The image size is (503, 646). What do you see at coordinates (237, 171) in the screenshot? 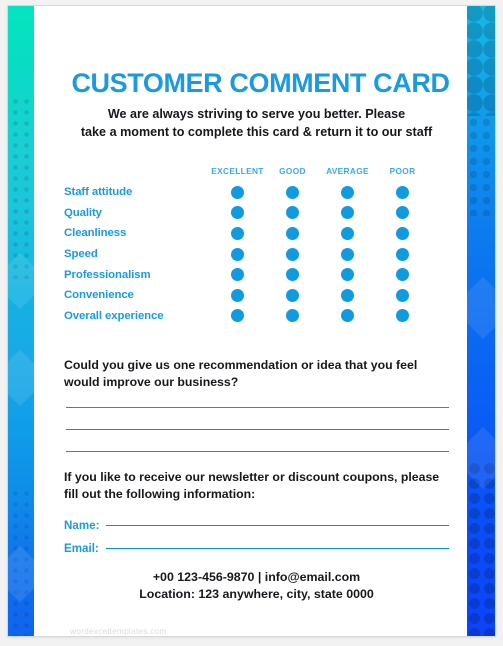
I see `rating-column-excellent: EXCELLENT` at bounding box center [237, 171].